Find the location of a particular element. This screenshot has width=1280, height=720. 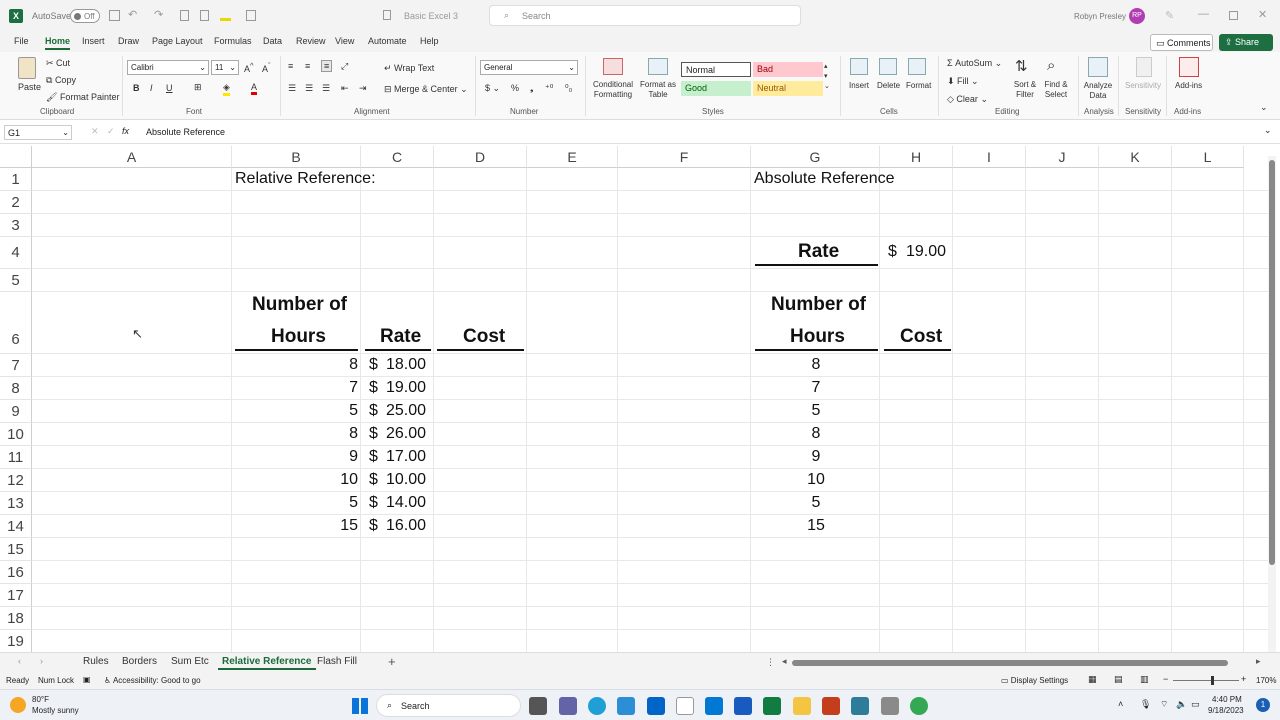

edge-icon is located at coordinates (597, 706).